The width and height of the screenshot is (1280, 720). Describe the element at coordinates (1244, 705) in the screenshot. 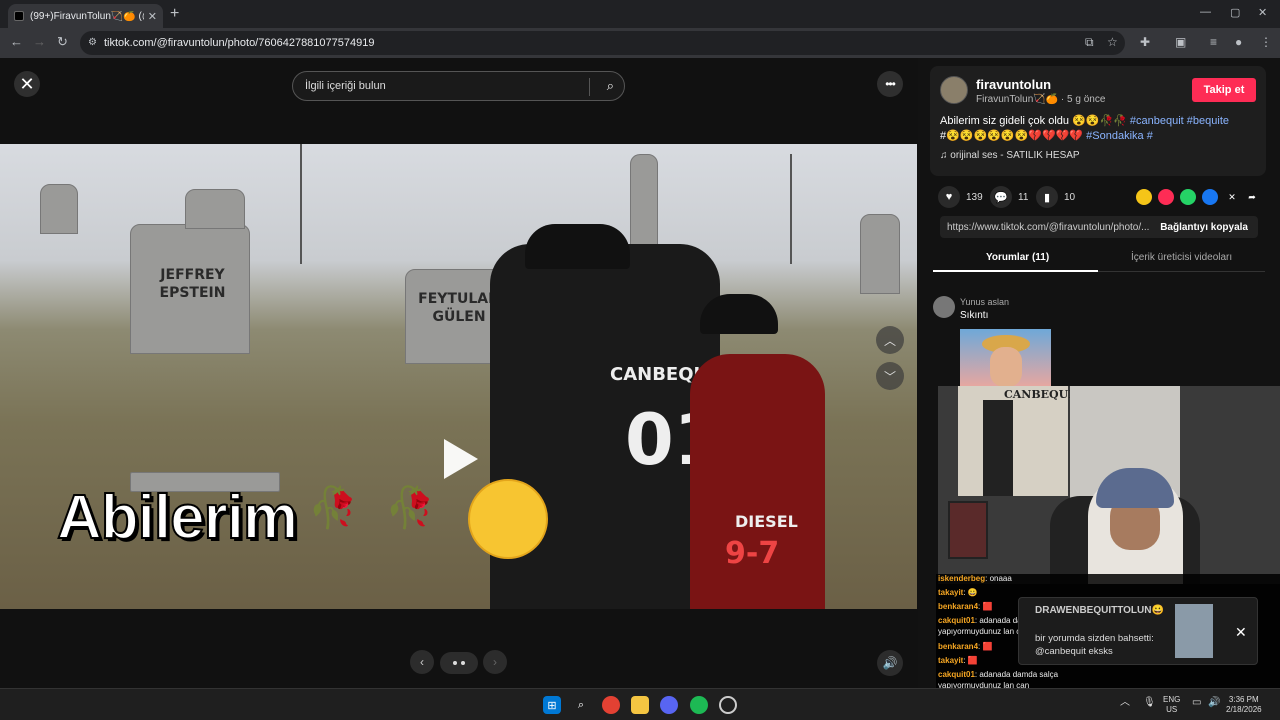

I see `clock: 3:36 PM 2/18/2026` at that location.